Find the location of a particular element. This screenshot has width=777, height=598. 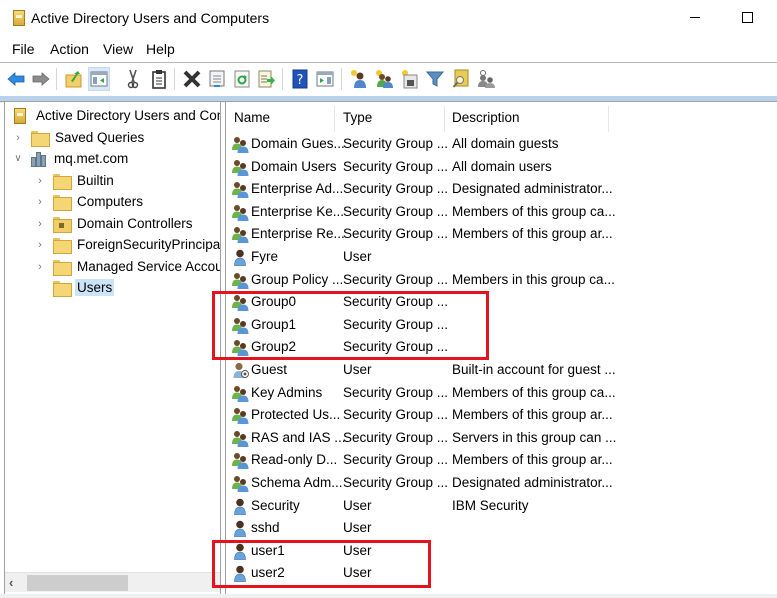

forward-button is located at coordinates (41, 79).